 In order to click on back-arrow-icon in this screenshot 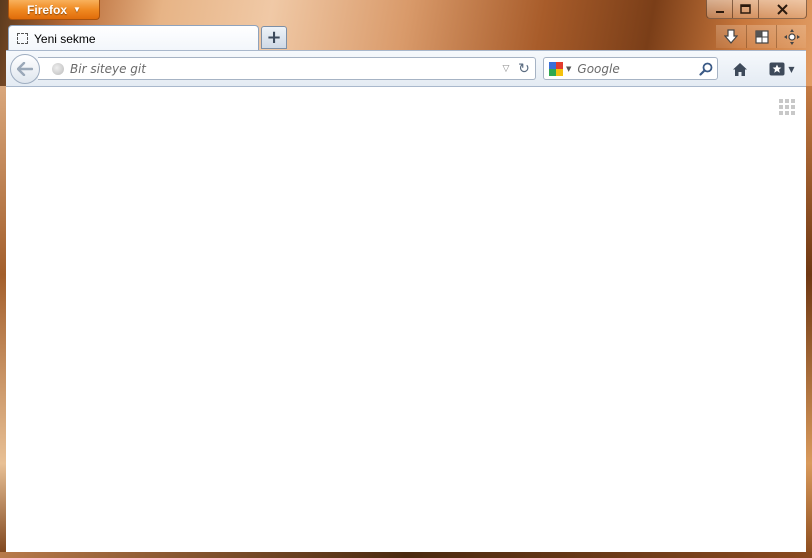, I will do `click(25, 69)`.